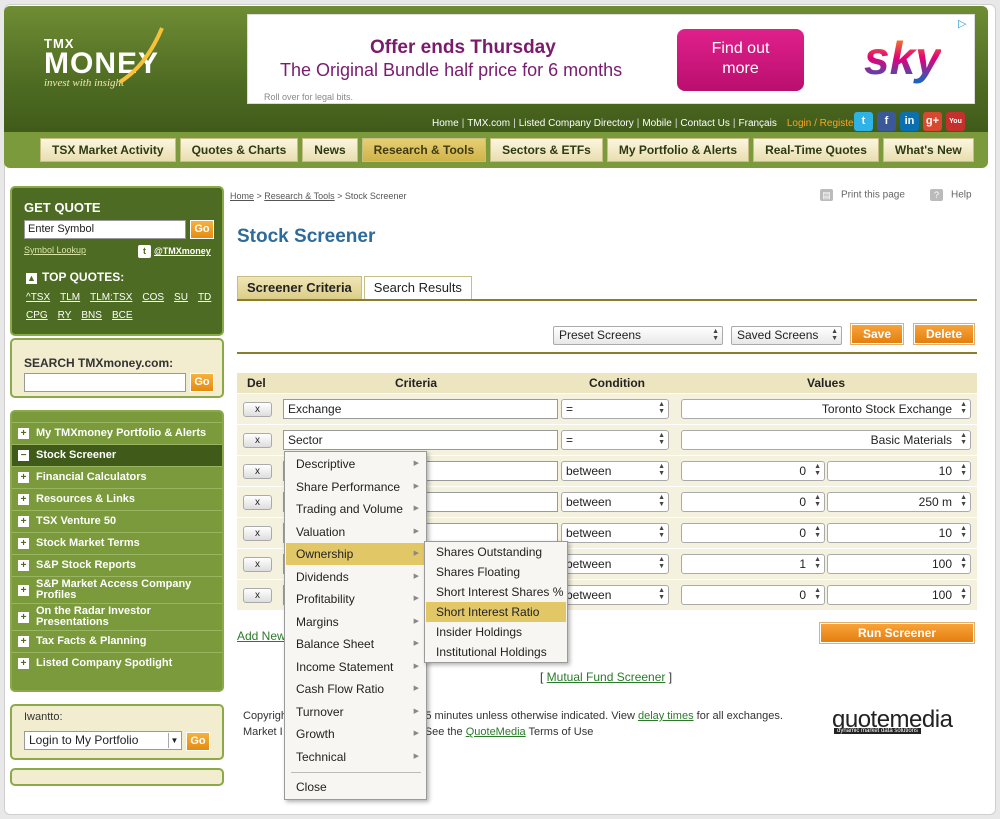 This screenshot has height=819, width=1000. I want to click on linkedin-icon: in, so click(909, 121).